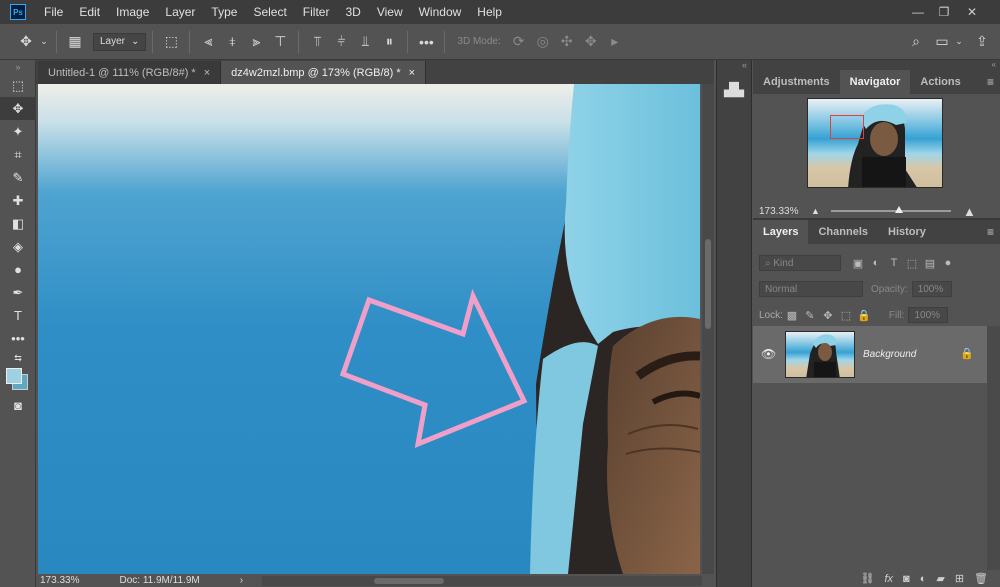 The image size is (1000, 587). What do you see at coordinates (341, 42) in the screenshot?
I see `distribute-middle-icon: ⫩` at bounding box center [341, 42].